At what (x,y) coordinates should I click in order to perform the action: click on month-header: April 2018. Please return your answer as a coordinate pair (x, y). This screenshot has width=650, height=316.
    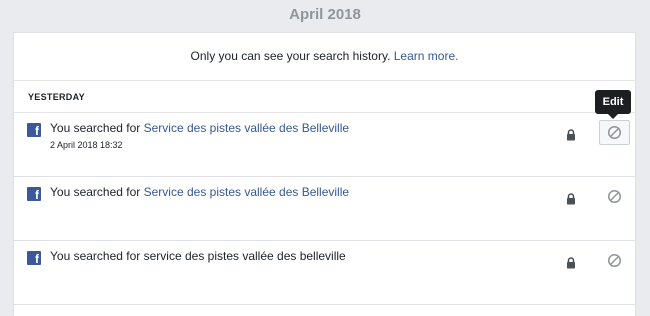
    Looking at the image, I should click on (325, 14).